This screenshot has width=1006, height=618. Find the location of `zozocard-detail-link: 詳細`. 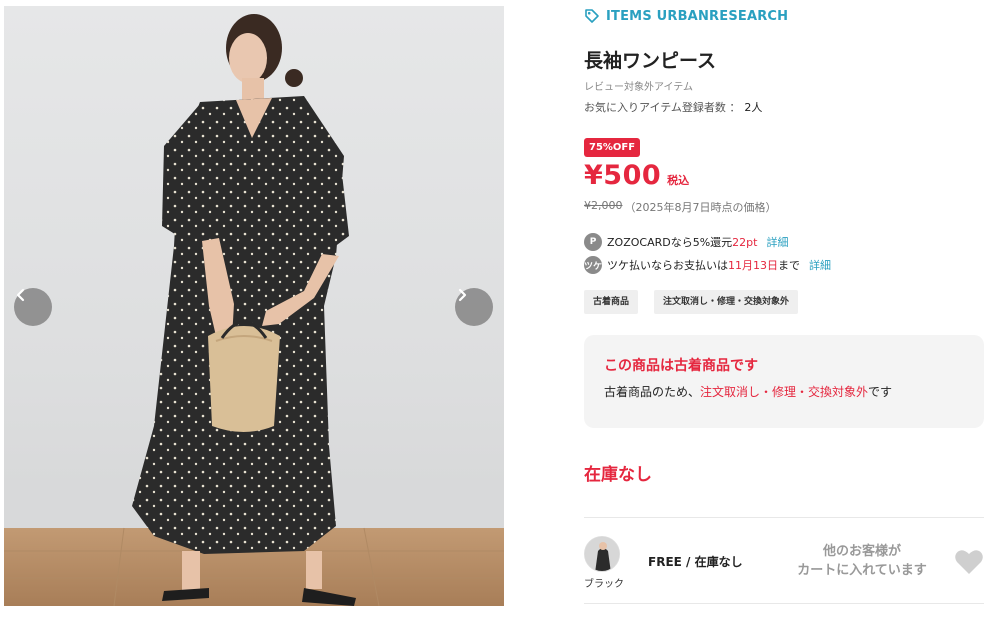

zozocard-detail-link: 詳細 is located at coordinates (777, 242).